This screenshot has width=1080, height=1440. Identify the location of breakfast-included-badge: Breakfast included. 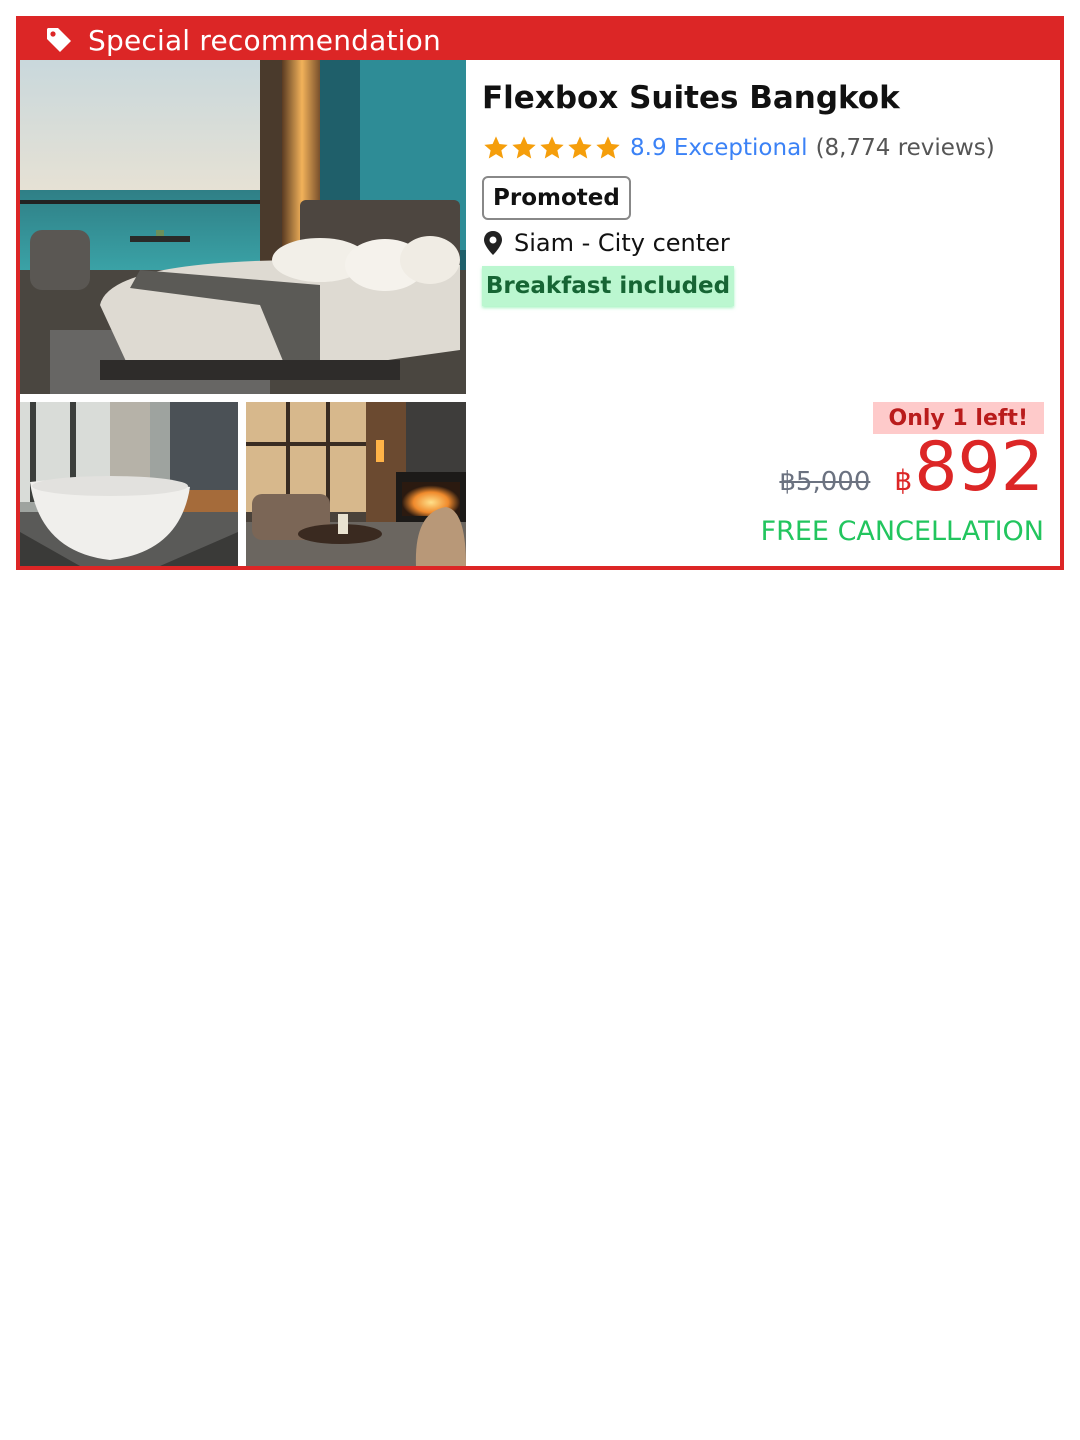
(608, 286).